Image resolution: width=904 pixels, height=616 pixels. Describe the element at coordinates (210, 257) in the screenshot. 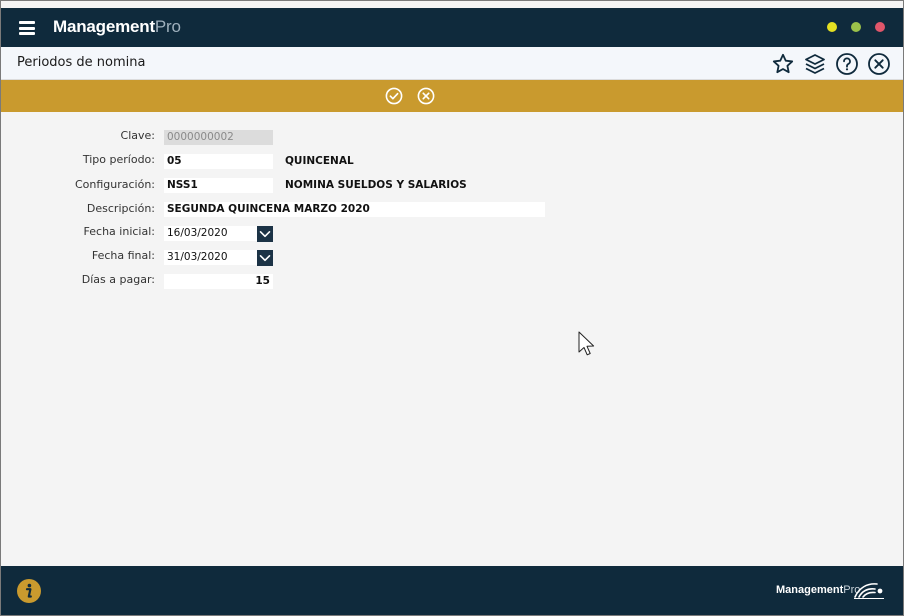

I see `fecha-final-field: 31/03/2020` at that location.